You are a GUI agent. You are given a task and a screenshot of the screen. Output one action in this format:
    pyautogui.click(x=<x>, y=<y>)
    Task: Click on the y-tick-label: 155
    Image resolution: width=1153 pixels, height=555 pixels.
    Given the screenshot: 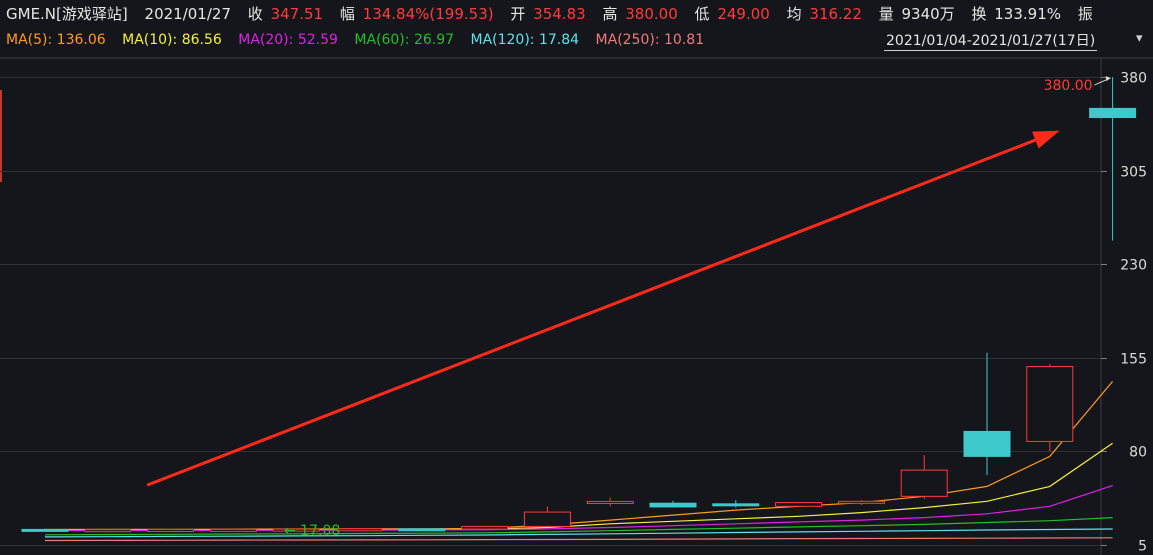 What is the action you would take?
    pyautogui.click(x=1133, y=360)
    